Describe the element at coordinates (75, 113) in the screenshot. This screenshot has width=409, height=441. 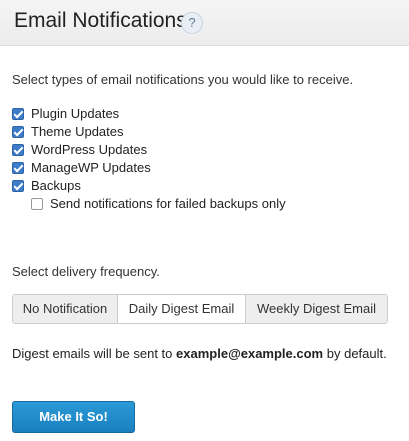
I see `option-label: Plugin Updates` at that location.